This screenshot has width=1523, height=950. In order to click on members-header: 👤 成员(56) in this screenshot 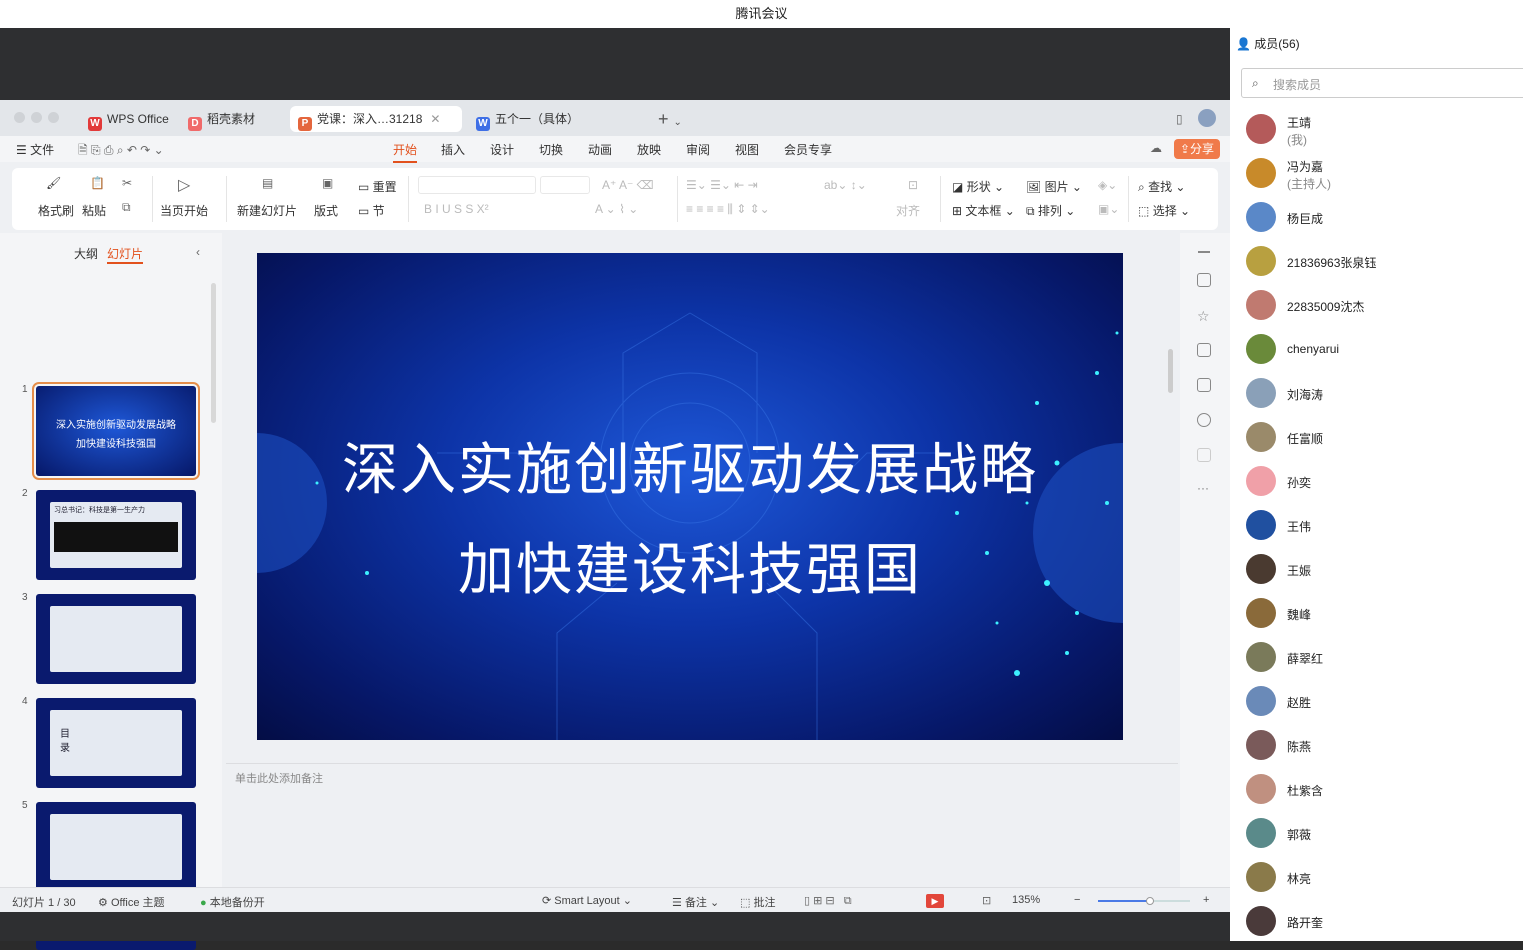, I will do `click(1268, 44)`.